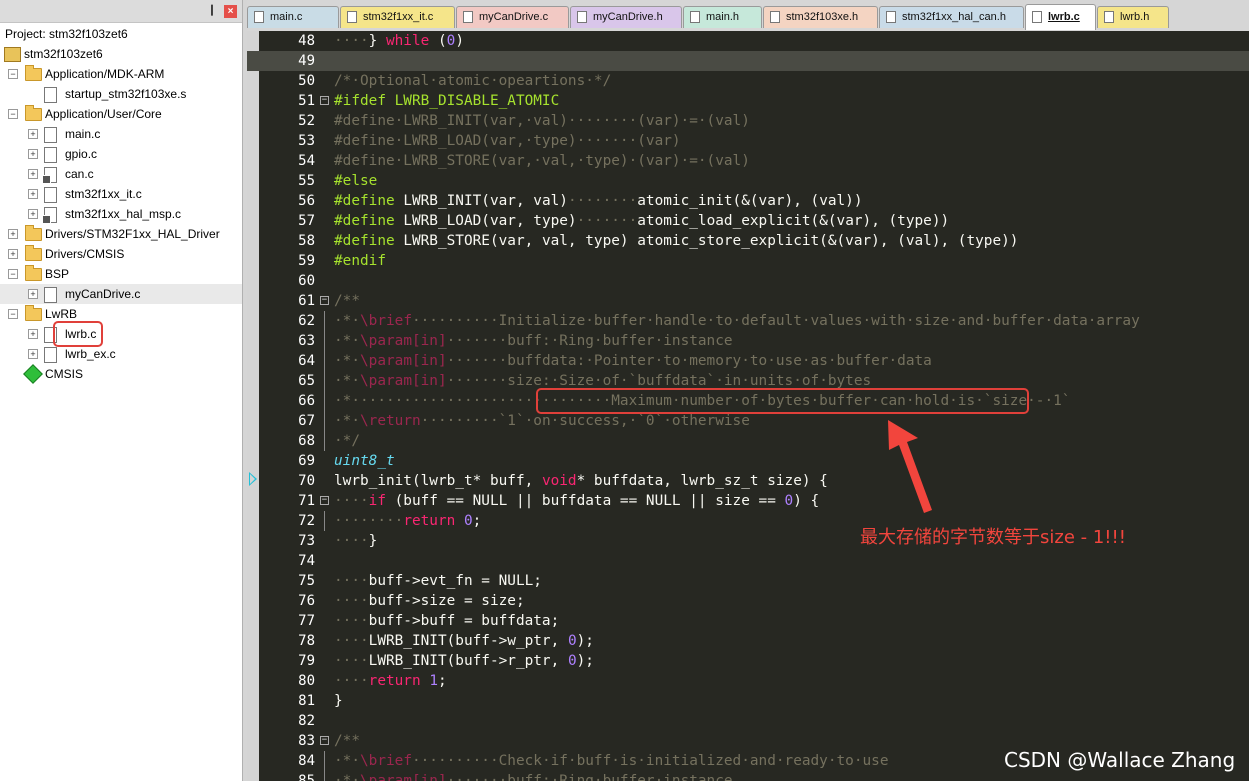  Describe the element at coordinates (306, 301) in the screenshot. I see `line-number: 61` at that location.